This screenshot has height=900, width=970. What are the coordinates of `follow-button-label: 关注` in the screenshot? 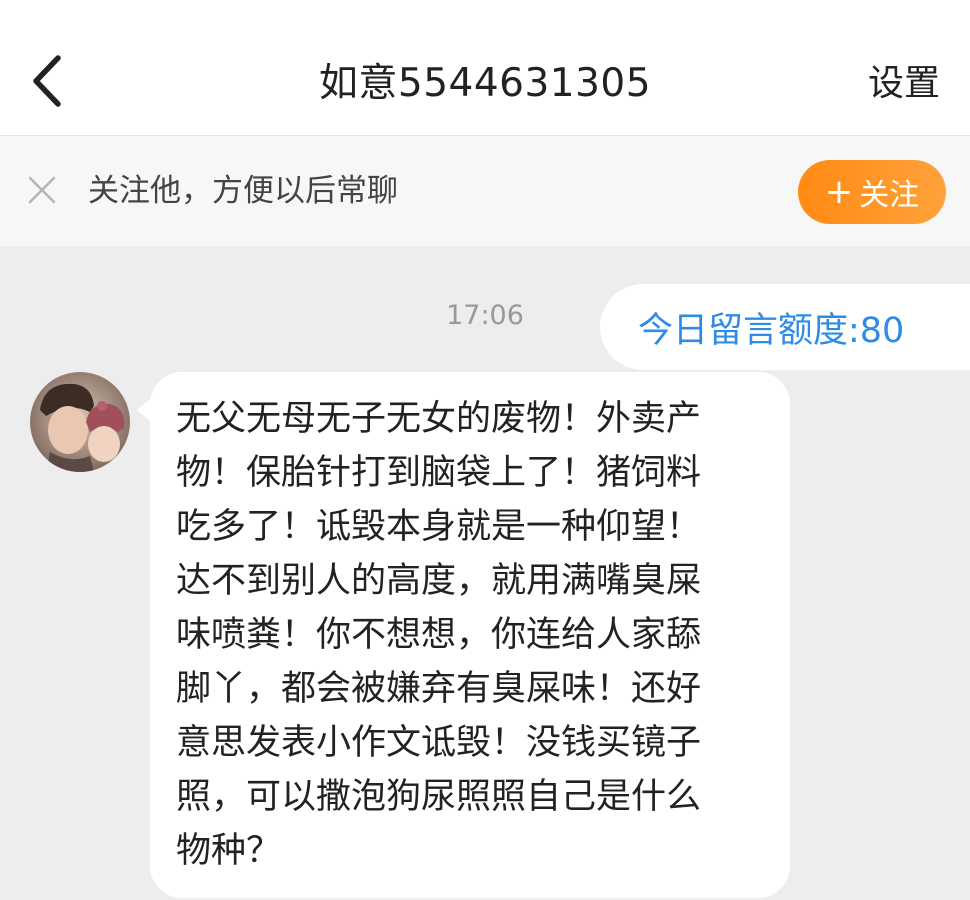 It's located at (889, 195).